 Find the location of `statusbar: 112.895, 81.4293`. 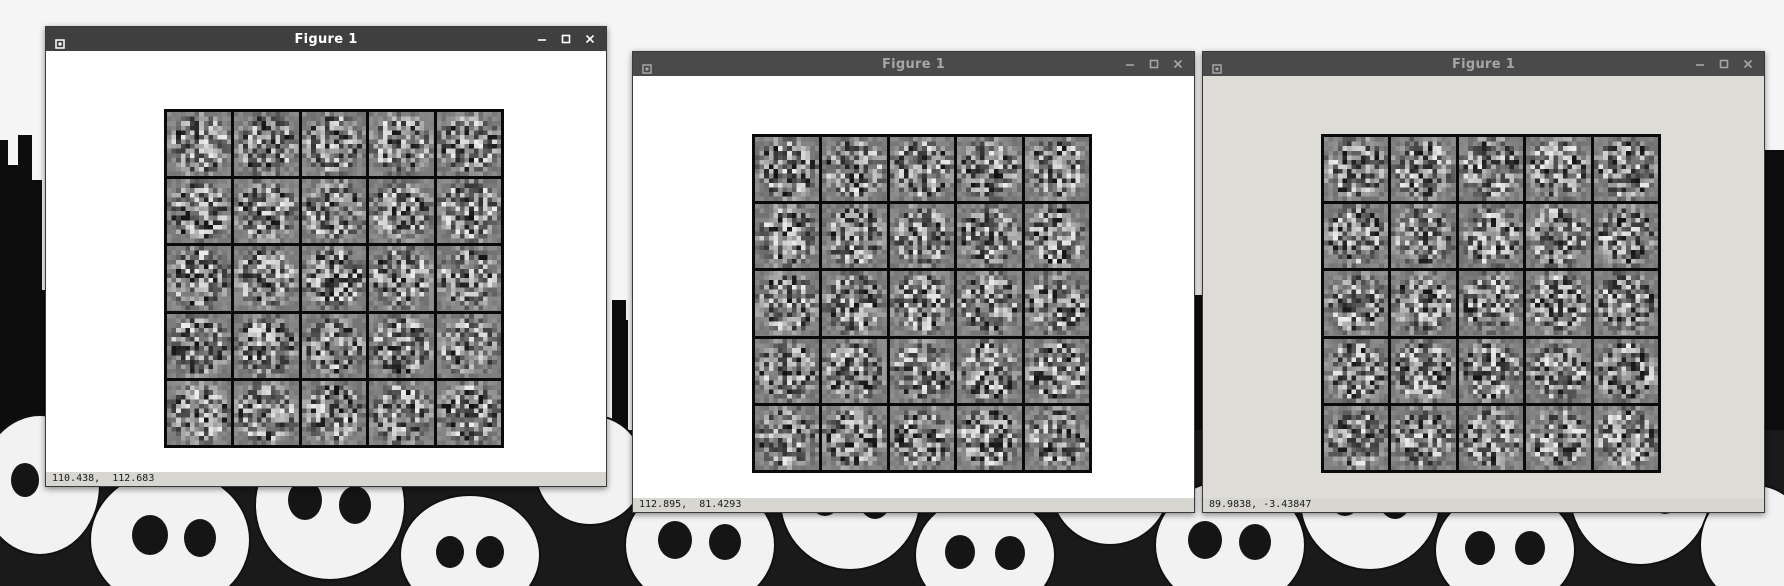

statusbar: 112.895, 81.4293 is located at coordinates (913, 505).